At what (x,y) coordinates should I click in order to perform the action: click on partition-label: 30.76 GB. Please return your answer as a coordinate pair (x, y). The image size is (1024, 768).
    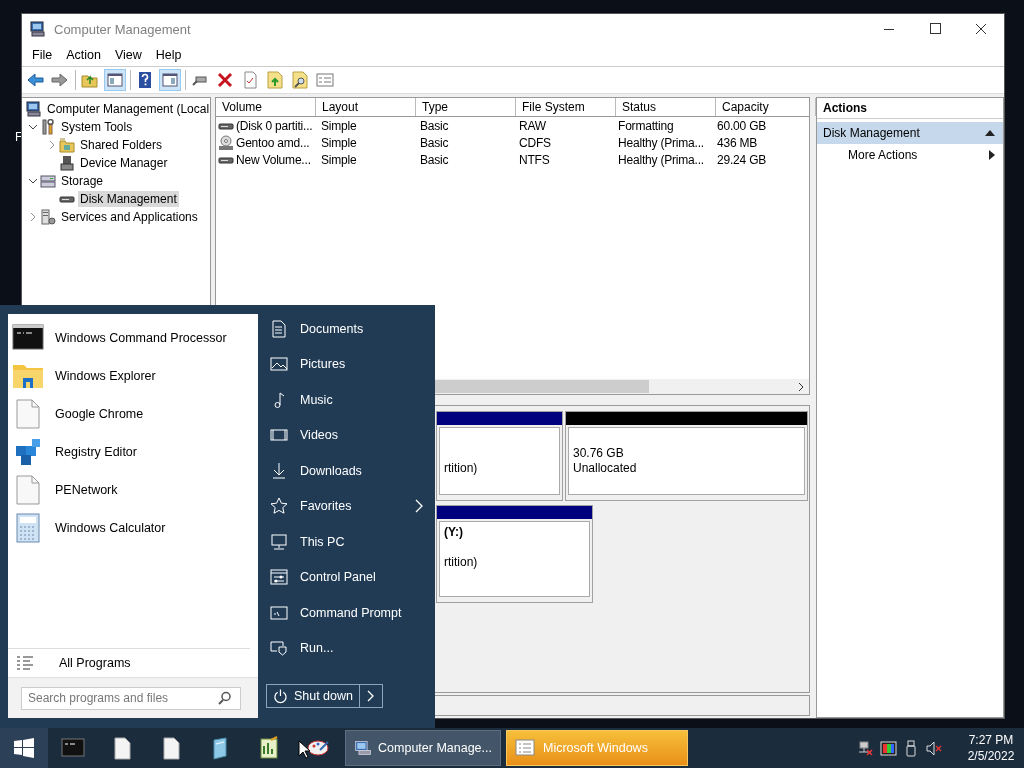
    Looking at the image, I should click on (598, 453).